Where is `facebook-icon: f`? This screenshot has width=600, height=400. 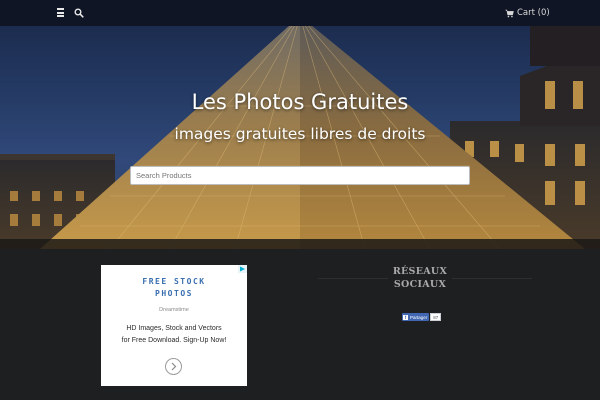
facebook-icon: f is located at coordinates (405, 317).